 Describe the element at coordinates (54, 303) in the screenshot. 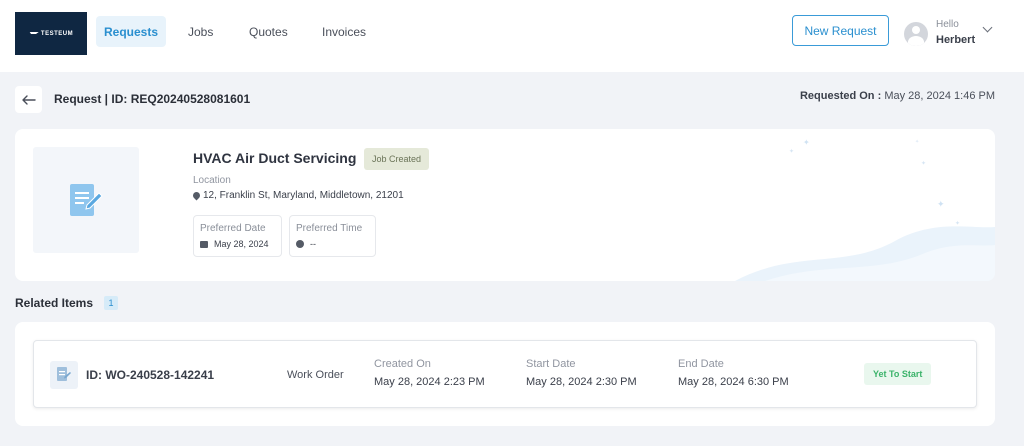

I see `related-items-heading: Related Items` at that location.